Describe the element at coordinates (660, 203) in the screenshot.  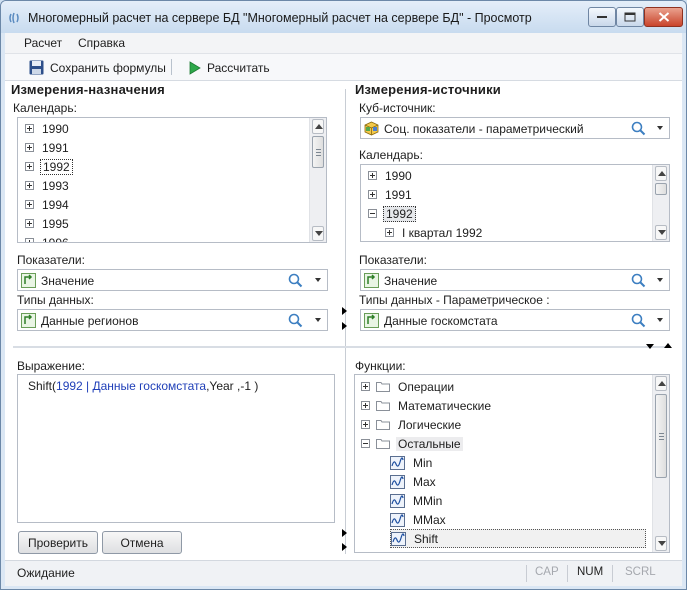
I see `right-calendar-scrollbar` at that location.